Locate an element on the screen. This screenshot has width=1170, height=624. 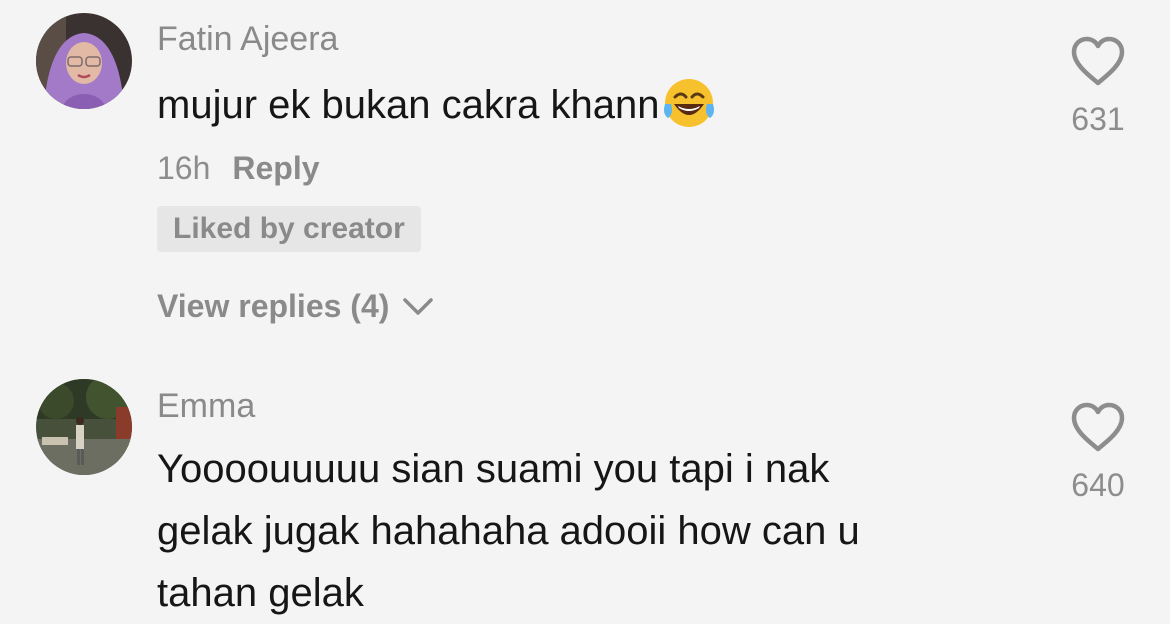
like-count: 640 is located at coordinates (1098, 485).